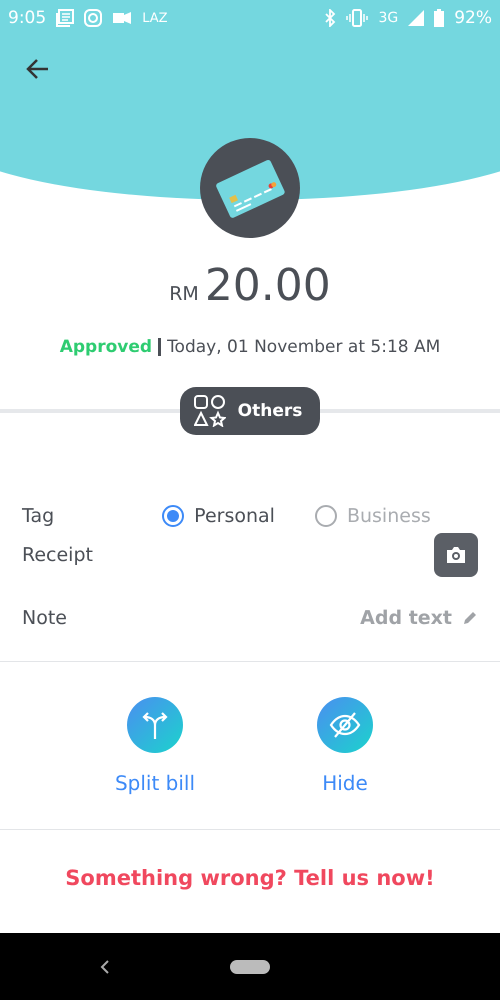 The width and height of the screenshot is (500, 1000). What do you see at coordinates (218, 516) in the screenshot?
I see `tag-option: Personal` at bounding box center [218, 516].